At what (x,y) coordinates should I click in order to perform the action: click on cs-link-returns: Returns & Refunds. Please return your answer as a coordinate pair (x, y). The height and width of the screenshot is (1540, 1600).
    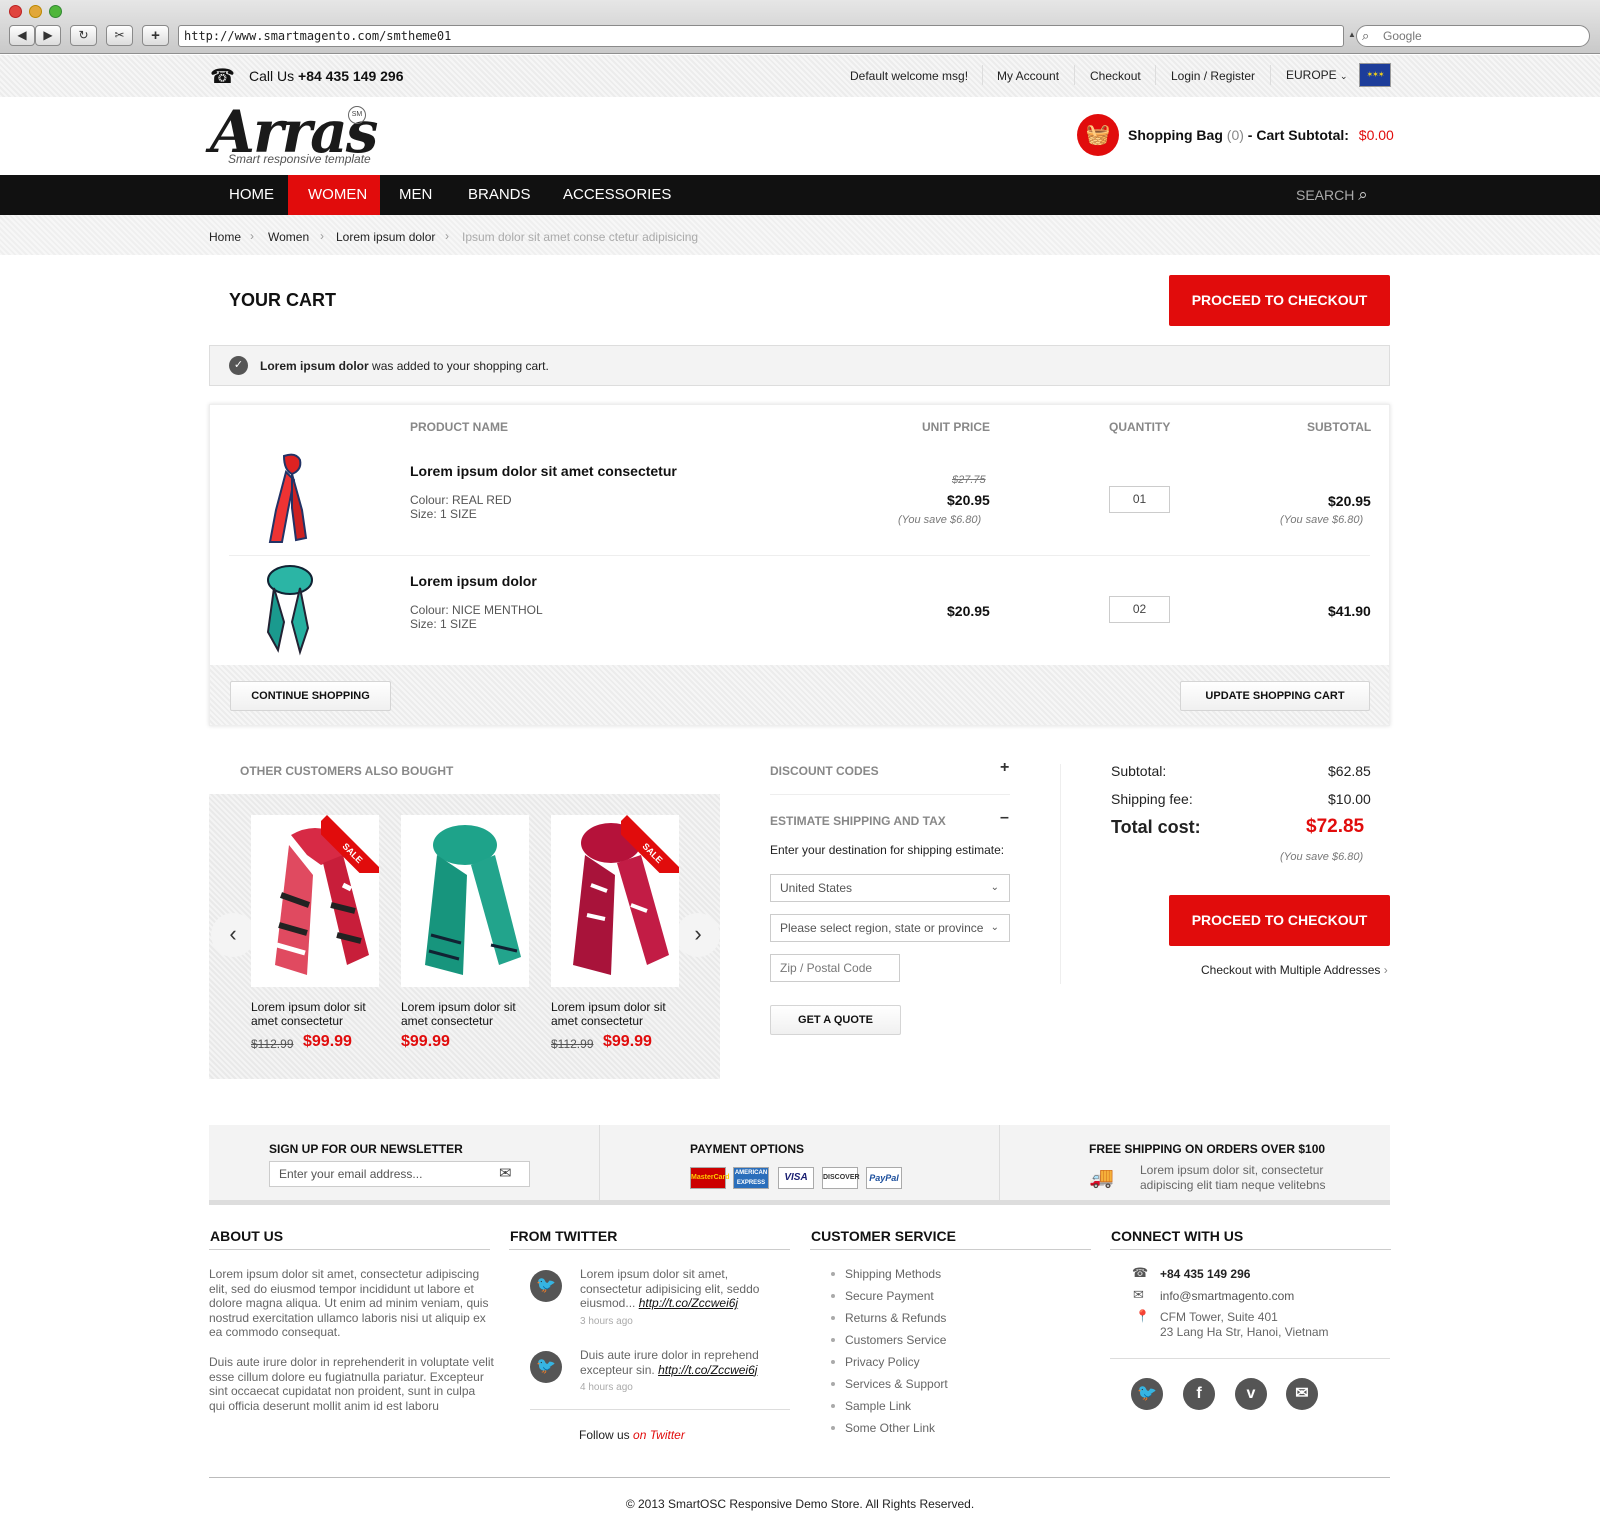
    Looking at the image, I should click on (895, 1318).